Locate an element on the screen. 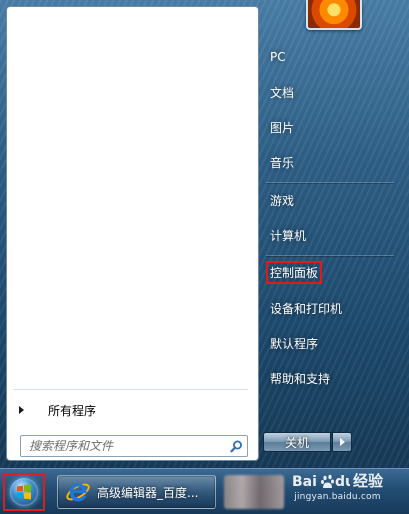  places-item-music: 音乐 is located at coordinates (330, 162).